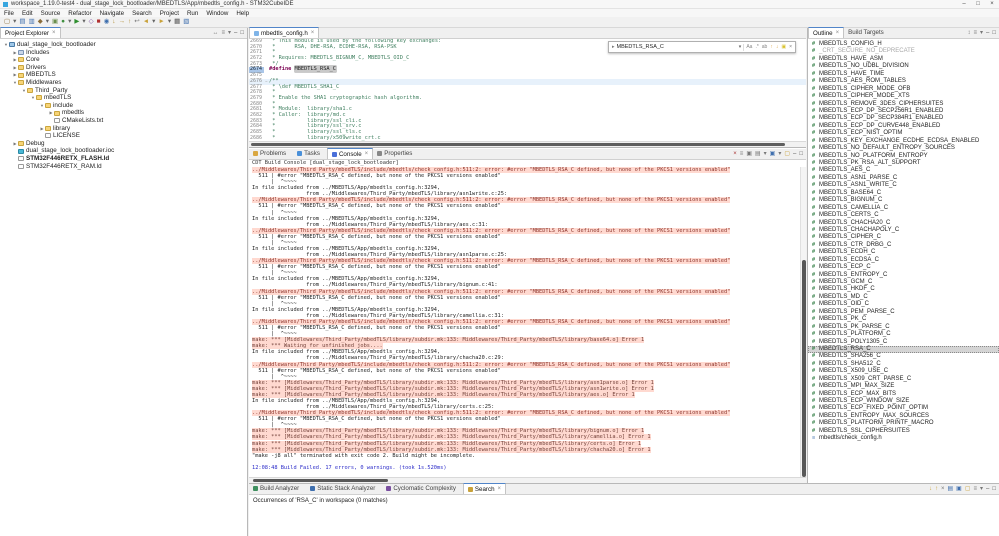 Image resolution: width=999 pixels, height=536 pixels. Describe the element at coordinates (790, 47) in the screenshot. I see `find-option-icon: ×` at that location.